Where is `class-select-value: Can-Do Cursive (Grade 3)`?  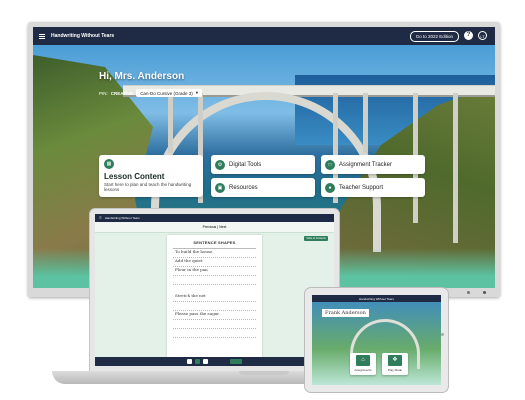
class-select-value: Can-Do Cursive (Grade 3) is located at coordinates (166, 93).